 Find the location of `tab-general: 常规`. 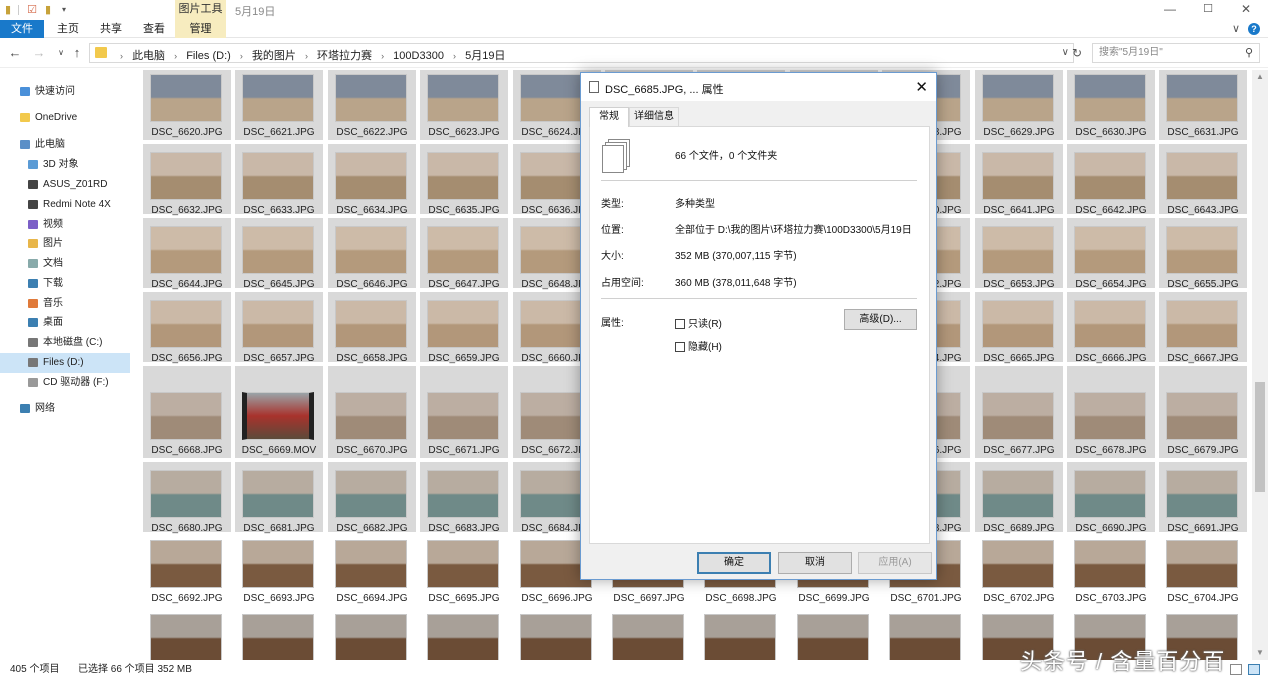

tab-general: 常规 is located at coordinates (609, 117).